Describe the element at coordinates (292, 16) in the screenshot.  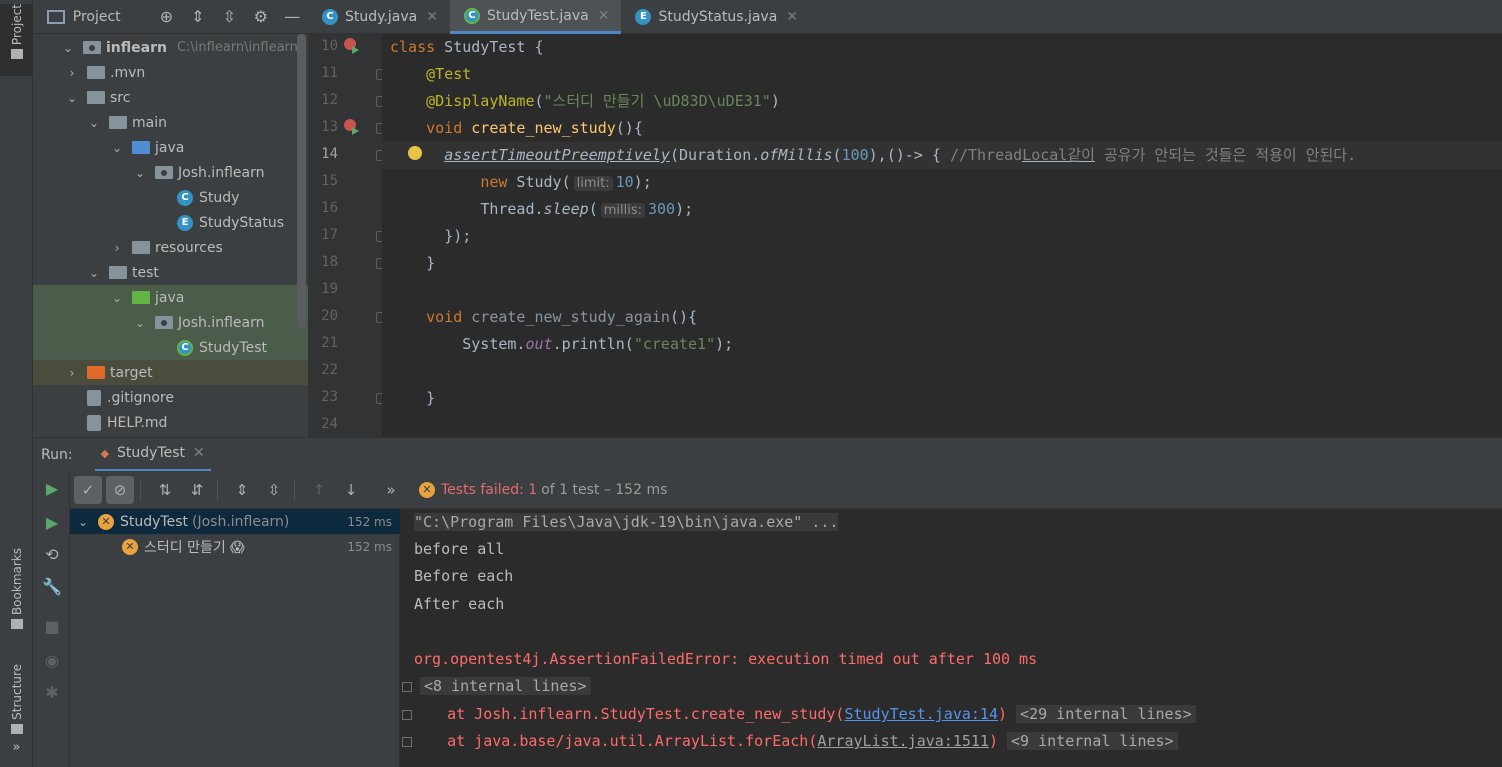
I see `hide-icon: —` at that location.